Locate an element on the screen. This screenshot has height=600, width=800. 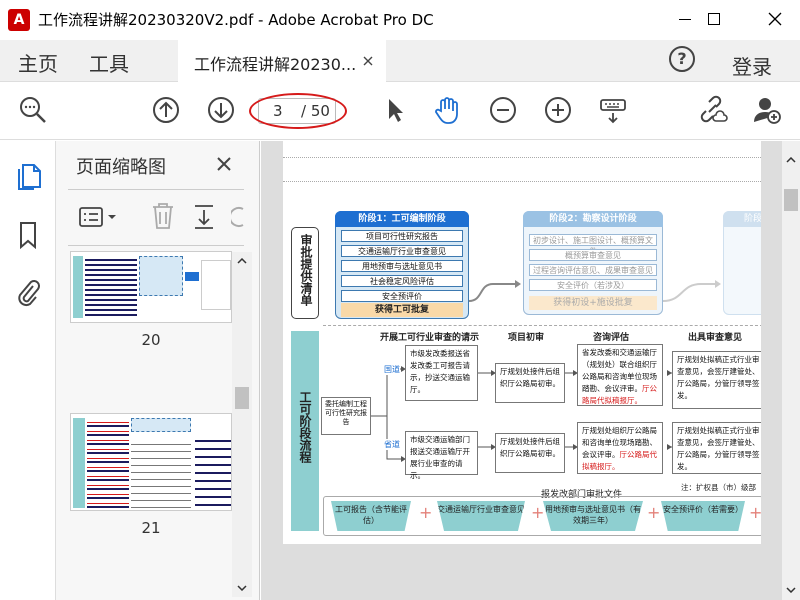
previous-page-icon is located at coordinates (166, 110).